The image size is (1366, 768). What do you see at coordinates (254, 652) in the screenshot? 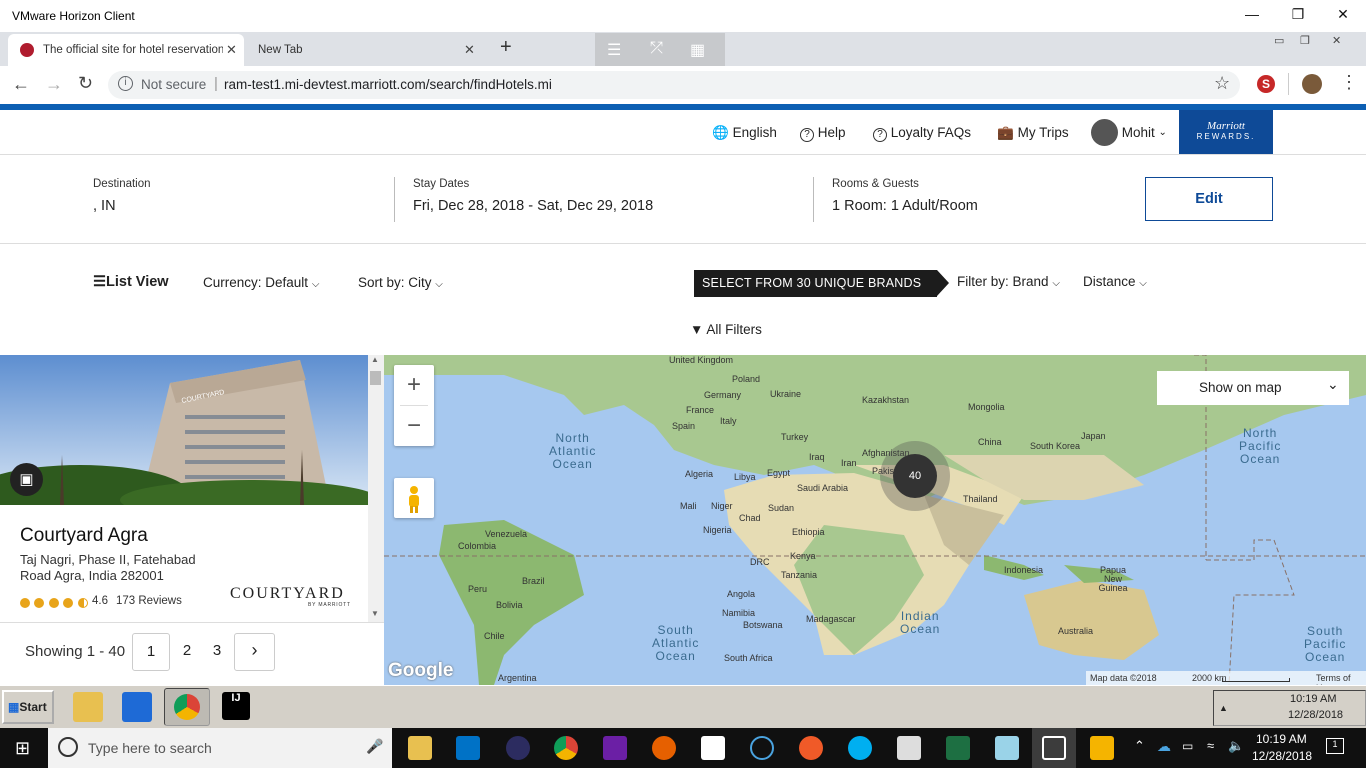
I see `next-page-icon: ›` at bounding box center [254, 652].